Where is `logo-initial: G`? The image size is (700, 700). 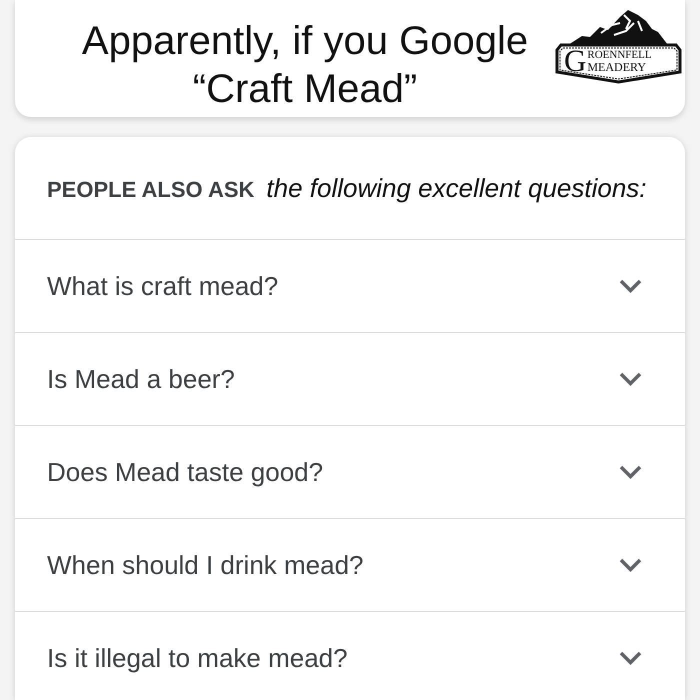 logo-initial: G is located at coordinates (575, 61).